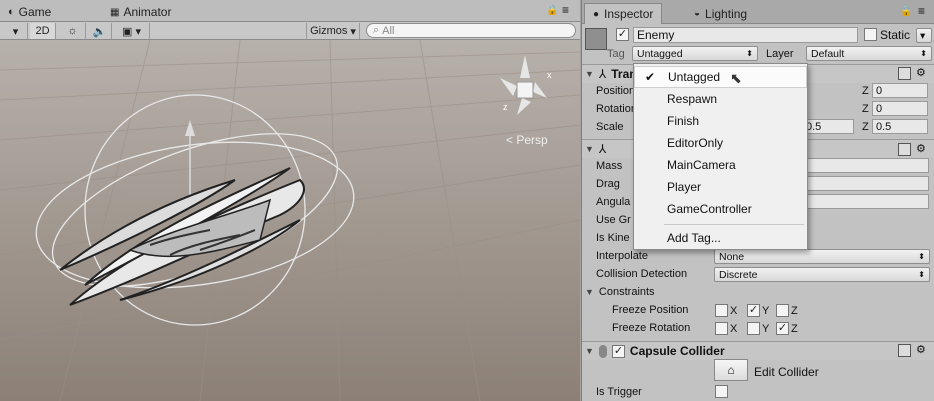 This screenshot has height=401, width=934. What do you see at coordinates (650, 77) in the screenshot?
I see `checkmark-icon: ✔` at bounding box center [650, 77].